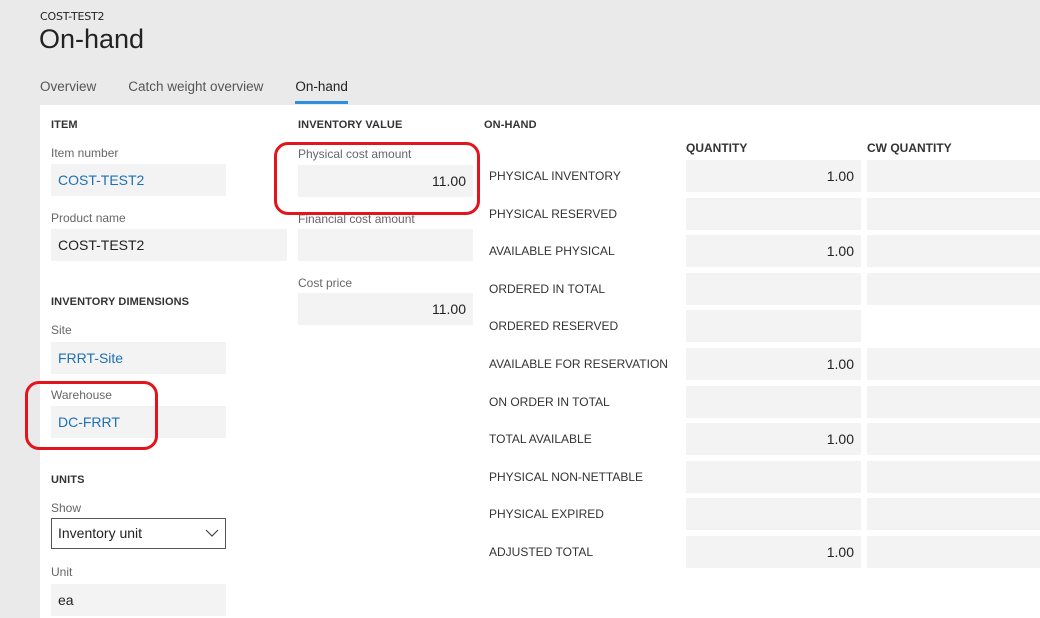 The height and width of the screenshot is (618, 1040). Describe the element at coordinates (66, 508) in the screenshot. I see `show-label: Show` at that location.